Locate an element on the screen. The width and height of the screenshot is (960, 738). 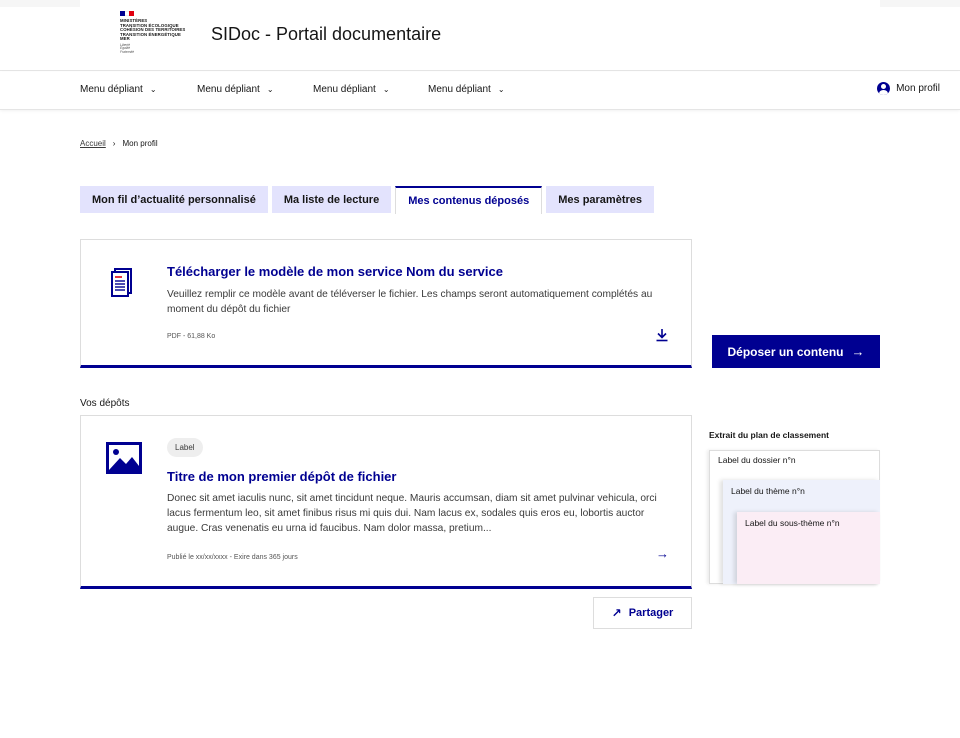
share-label: Partager is located at coordinates (651, 613).